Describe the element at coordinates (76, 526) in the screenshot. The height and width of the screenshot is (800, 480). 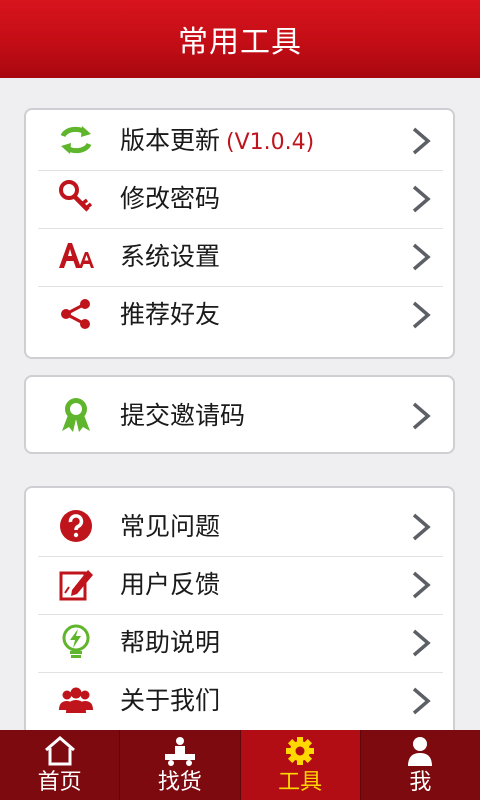
I see `question-circle-icon` at that location.